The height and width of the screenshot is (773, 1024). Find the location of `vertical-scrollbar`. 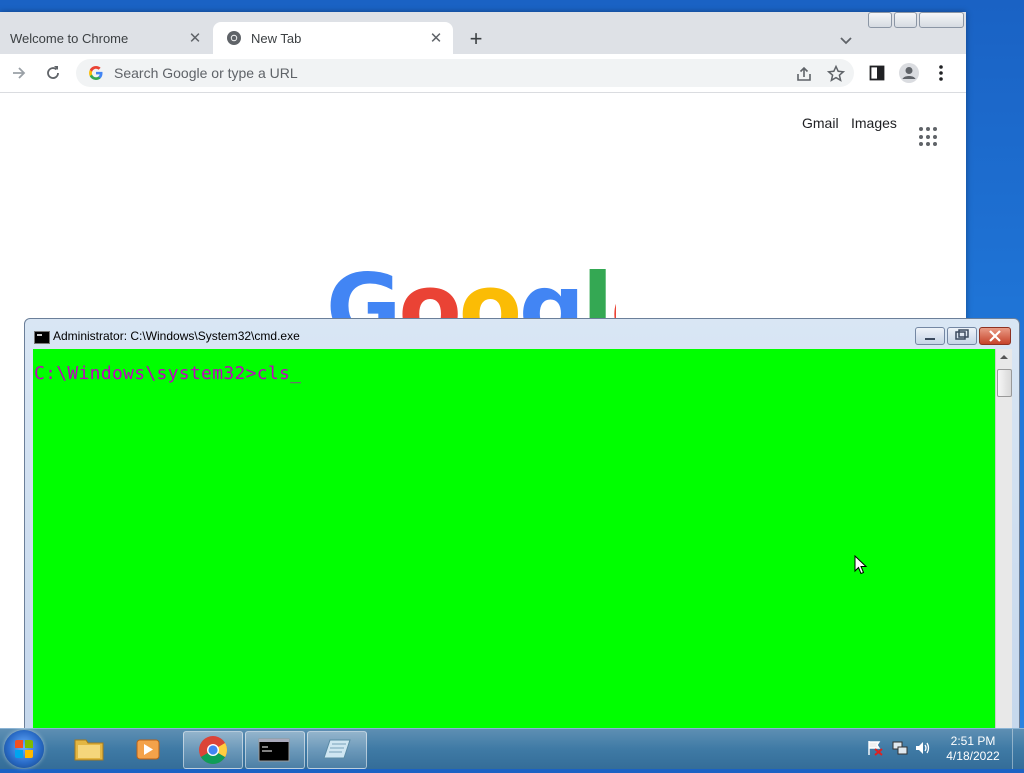

vertical-scrollbar is located at coordinates (1003, 541).